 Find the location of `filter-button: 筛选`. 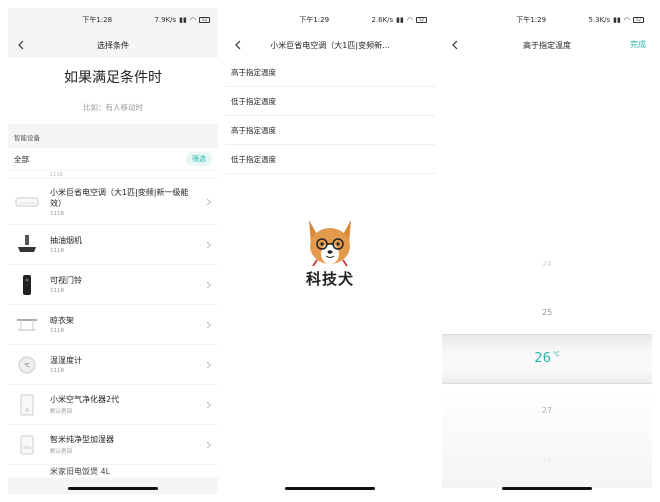

filter-button: 筛选 is located at coordinates (199, 159).